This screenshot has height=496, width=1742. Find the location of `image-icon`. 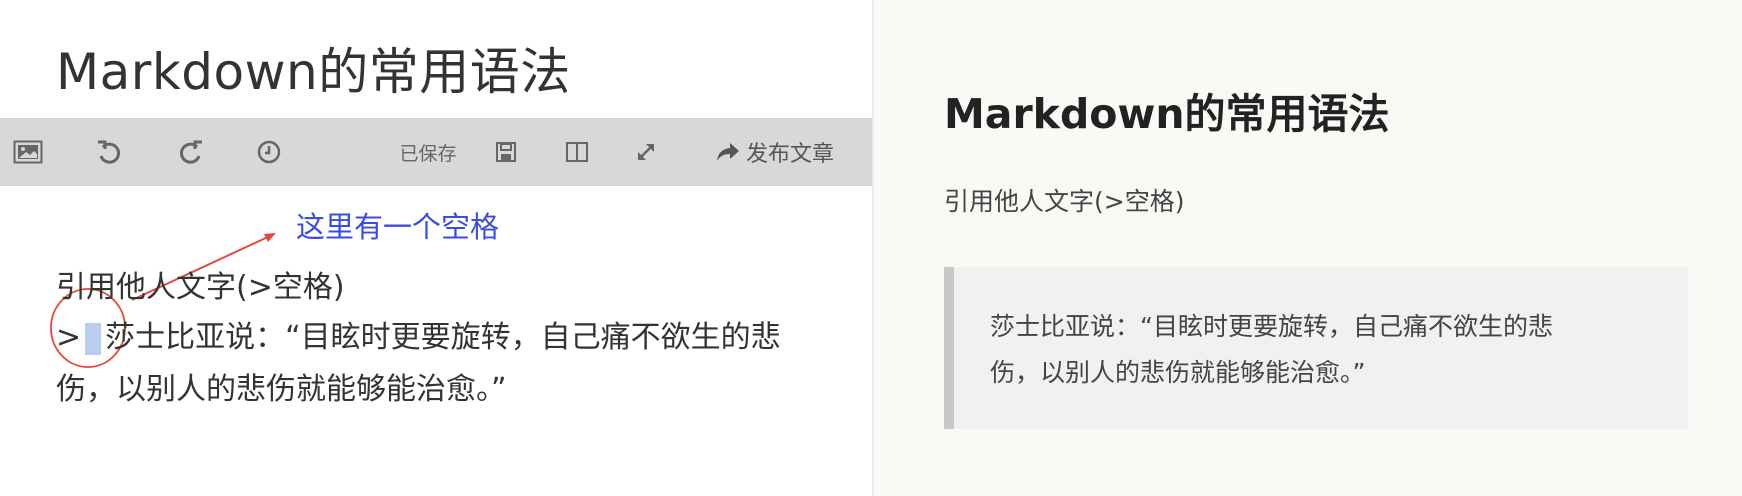

image-icon is located at coordinates (28, 152).